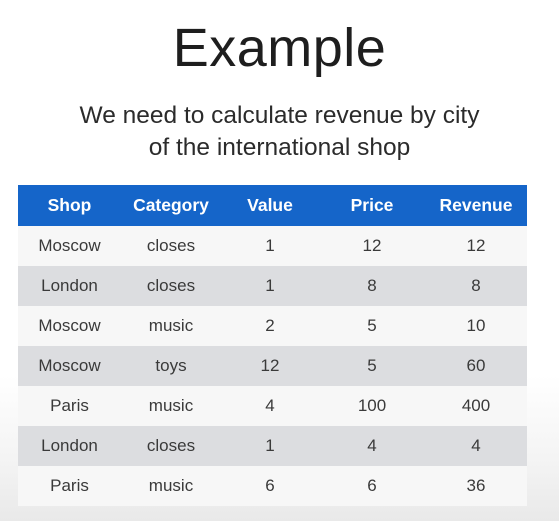 This screenshot has height=521, width=559. What do you see at coordinates (171, 366) in the screenshot?
I see `cell-category: toys` at bounding box center [171, 366].